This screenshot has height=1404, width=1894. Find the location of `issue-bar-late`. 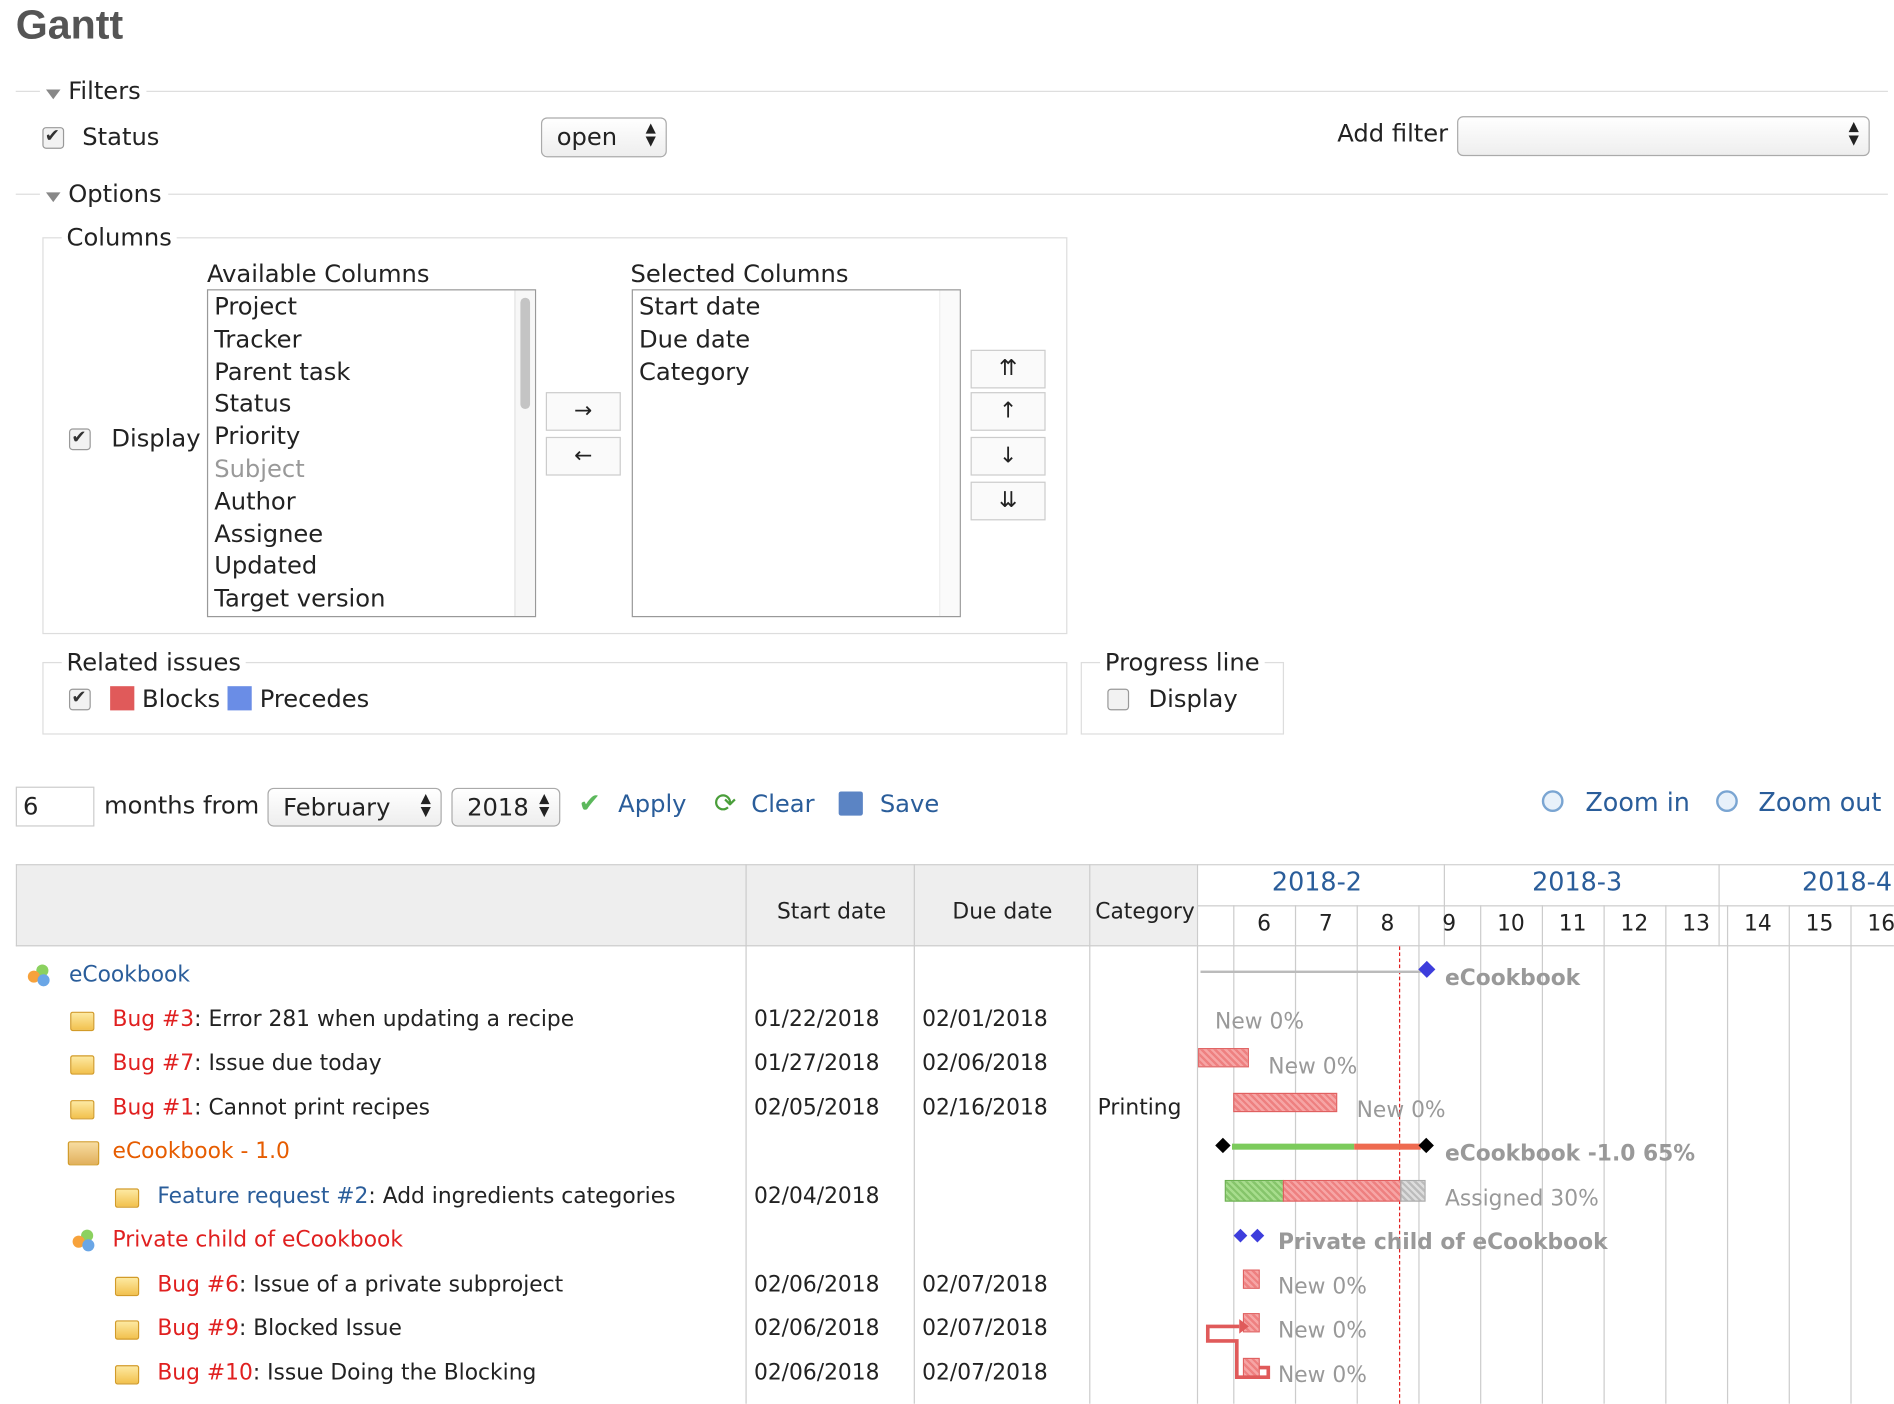

issue-bar-late is located at coordinates (1342, 1190).